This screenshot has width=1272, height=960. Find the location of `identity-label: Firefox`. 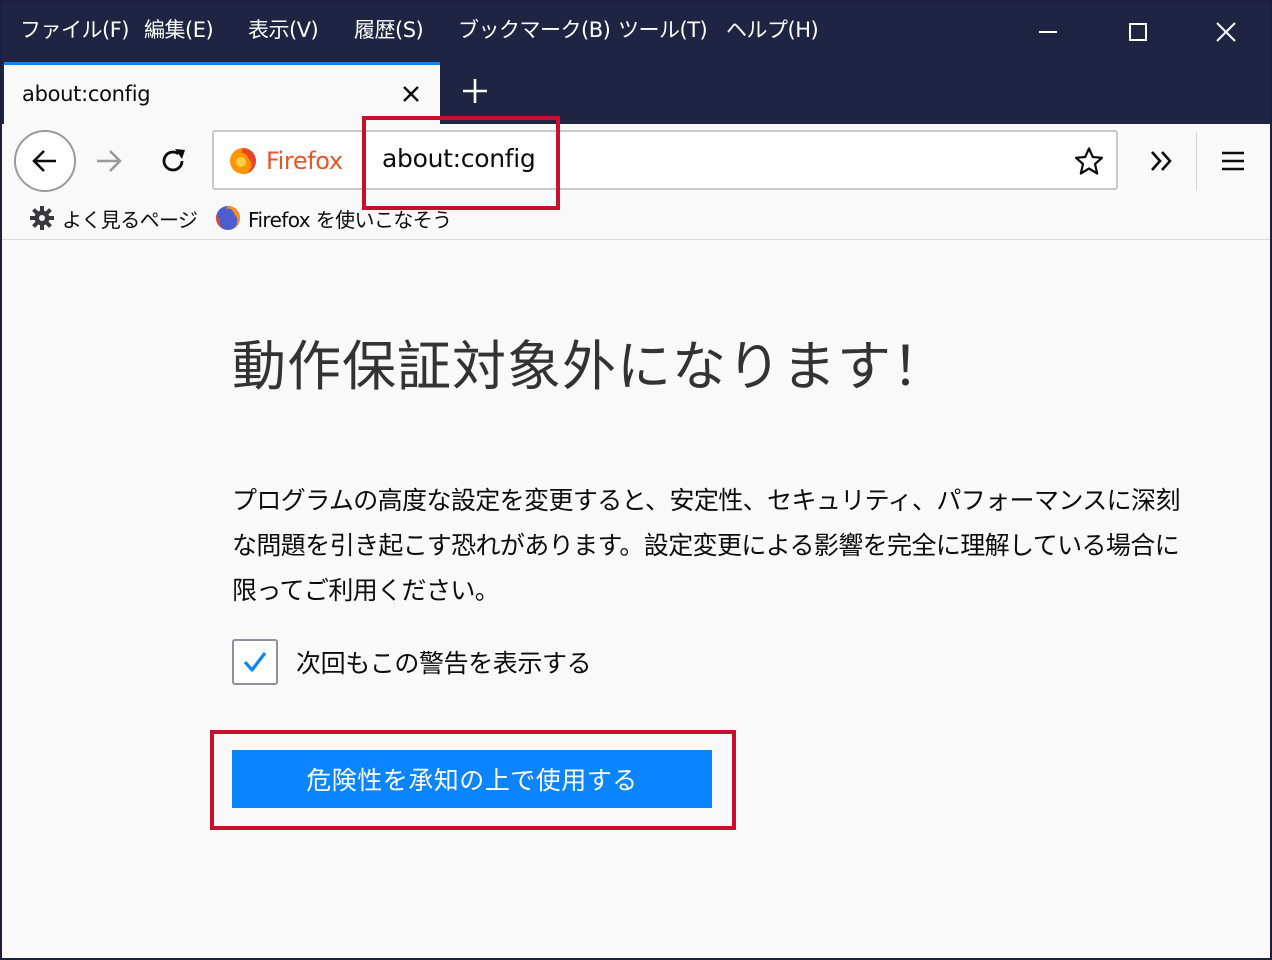

identity-label: Firefox is located at coordinates (304, 161).